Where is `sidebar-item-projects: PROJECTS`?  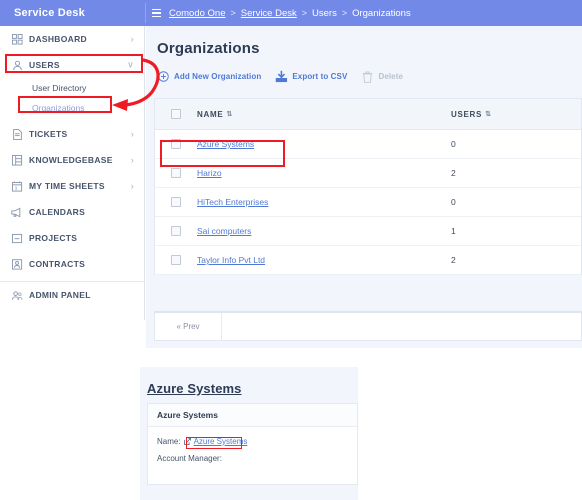
sidebar-item-projects: PROJECTS is located at coordinates (72, 238).